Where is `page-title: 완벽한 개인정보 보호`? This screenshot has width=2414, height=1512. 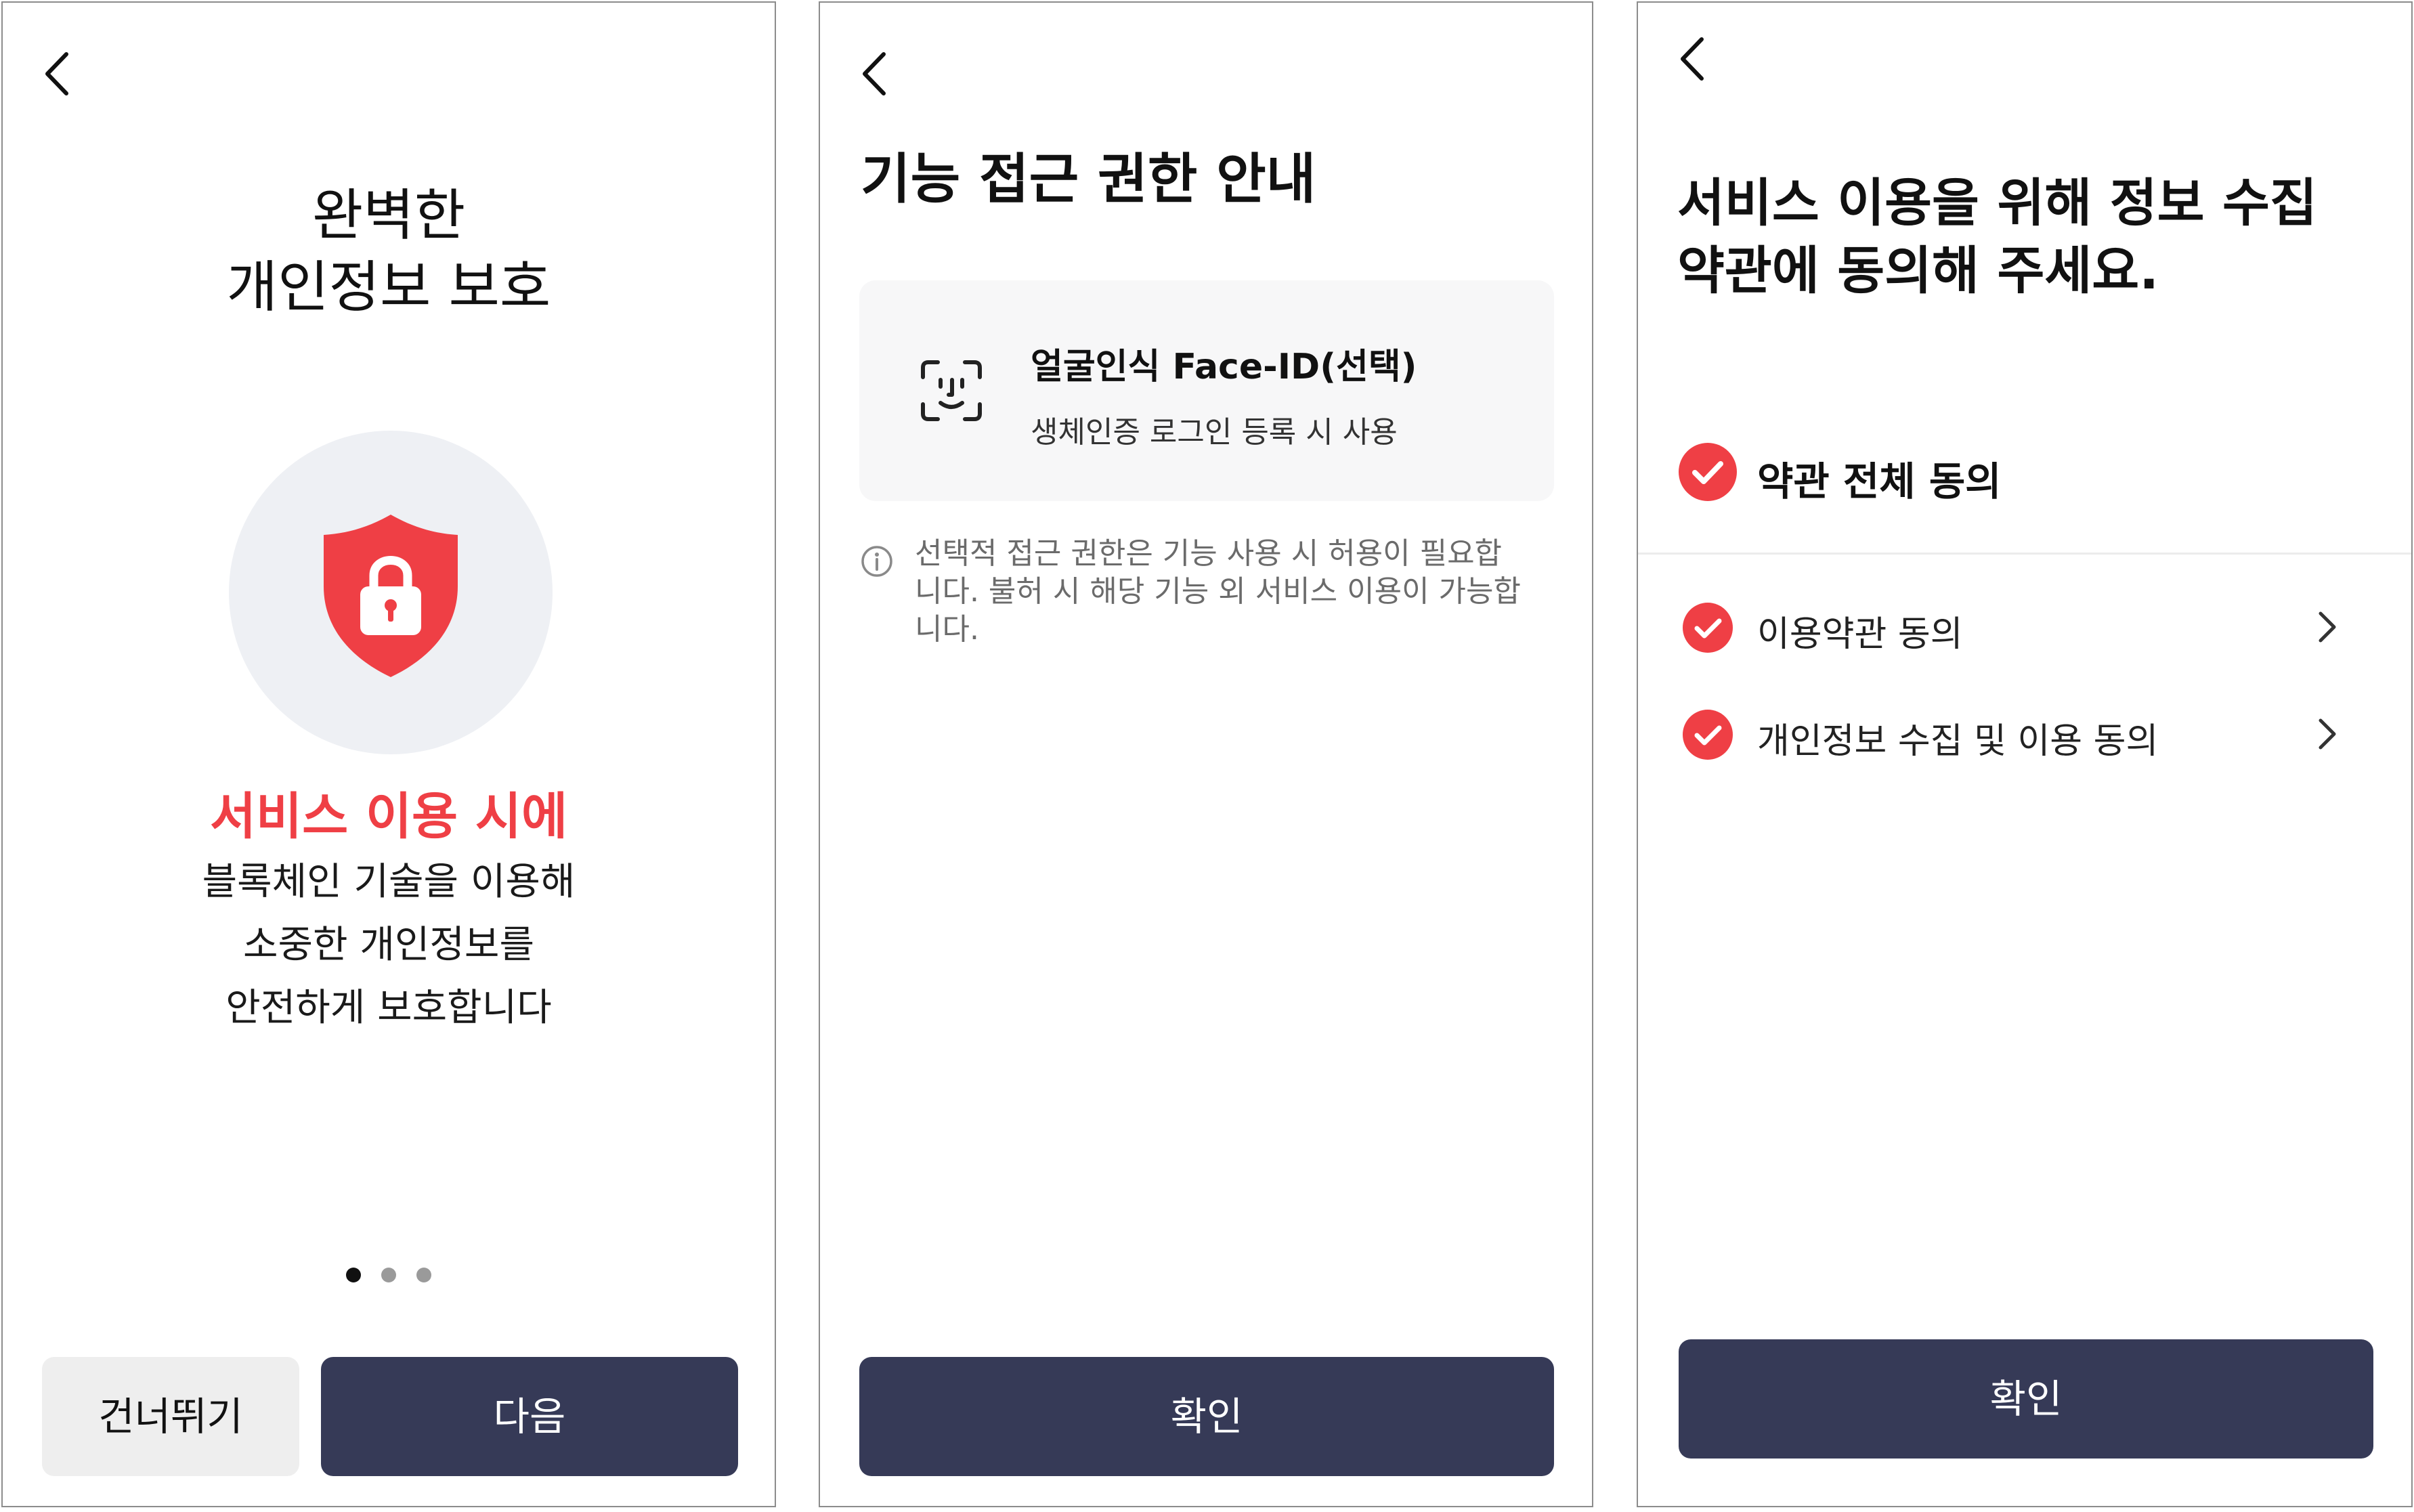
page-title: 완벽한 개인정보 보호 is located at coordinates (389, 252).